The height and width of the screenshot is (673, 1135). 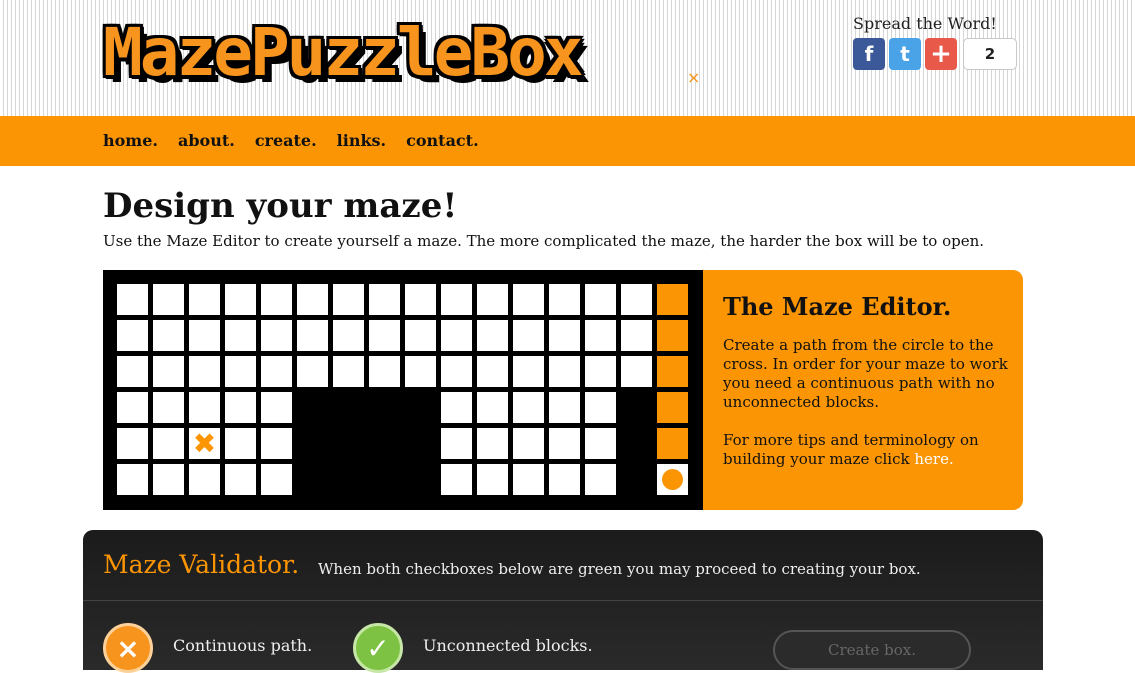 I want to click on site-logo: MazePuzzleBox ×, so click(x=403, y=54).